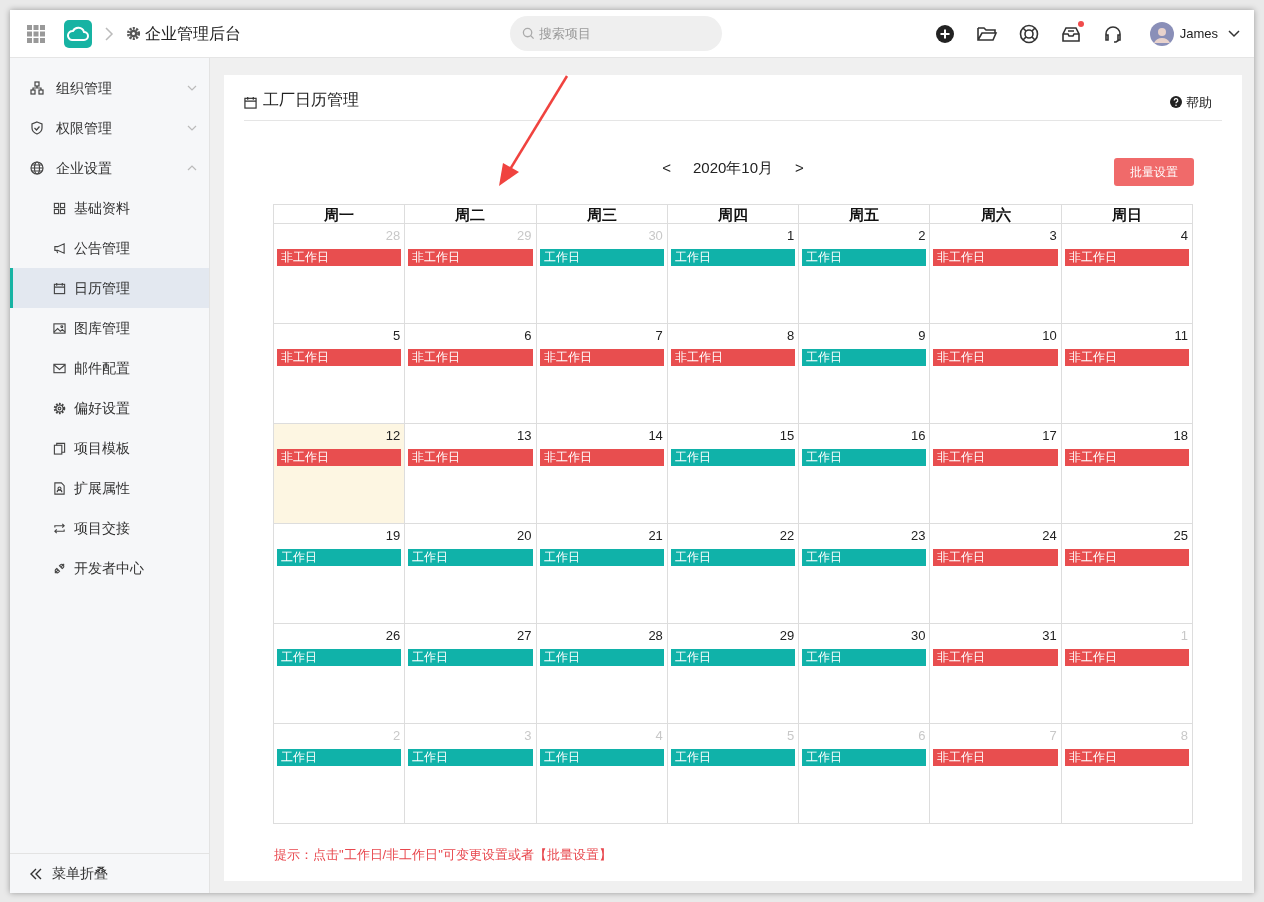 The image size is (1264, 902). I want to click on previous-month-button: <, so click(666, 168).